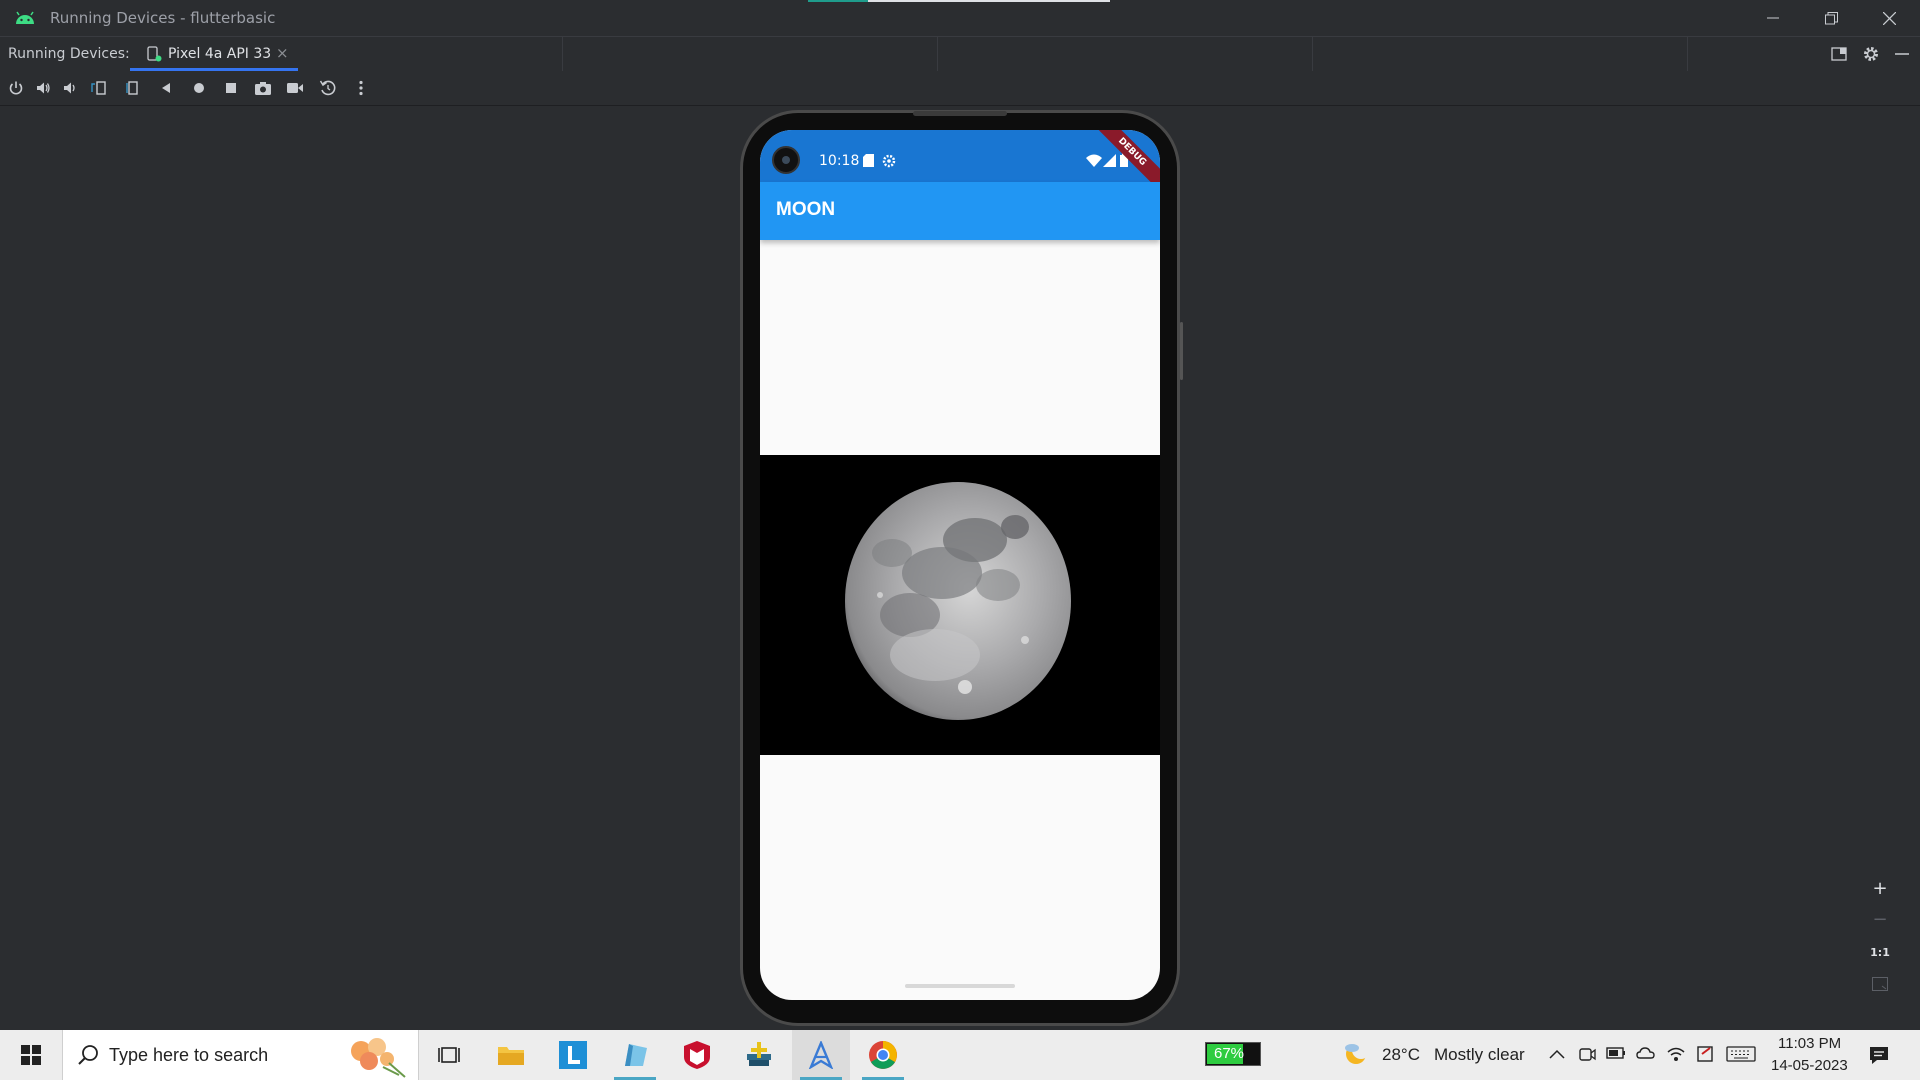 The height and width of the screenshot is (1080, 1920). What do you see at coordinates (838, 1) in the screenshot?
I see `progress-fill` at bounding box center [838, 1].